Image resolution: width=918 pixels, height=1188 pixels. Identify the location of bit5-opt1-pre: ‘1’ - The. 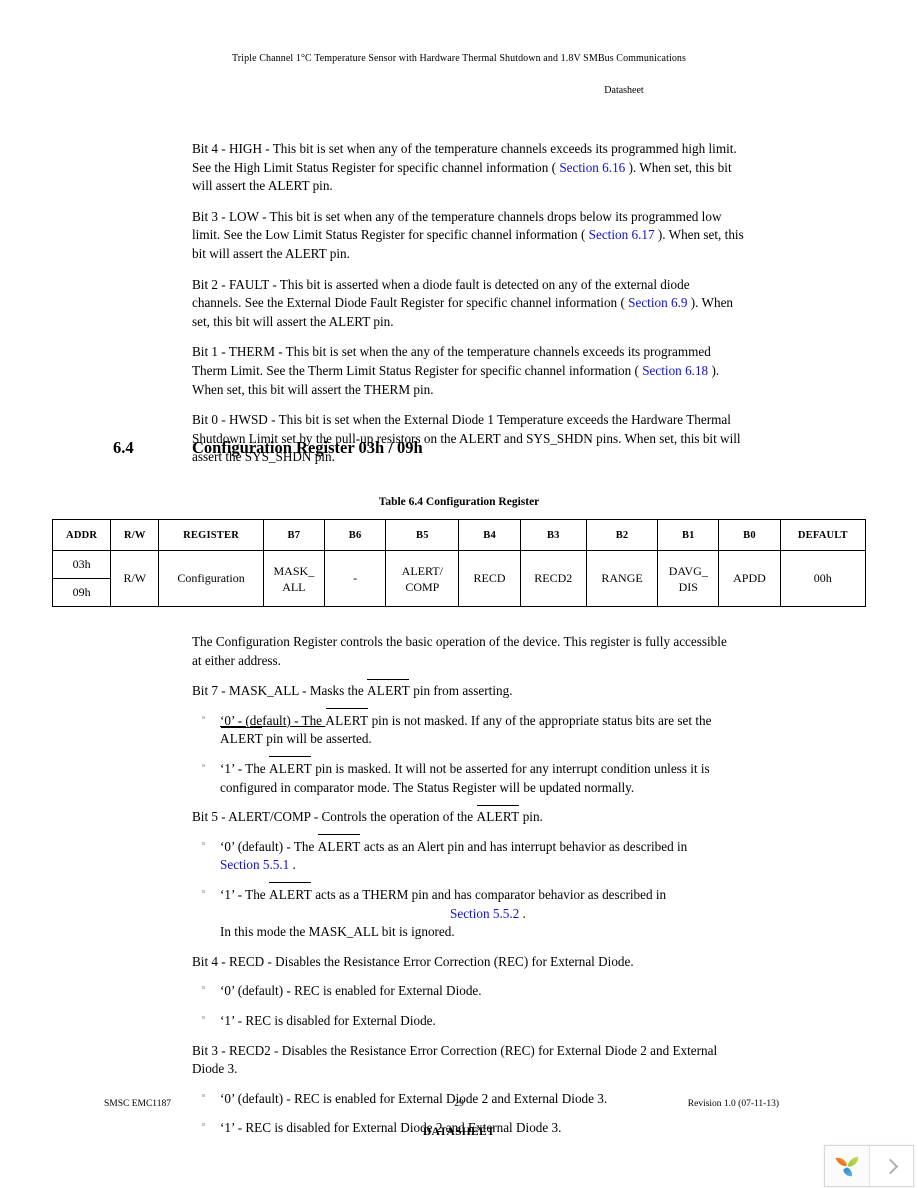
(244, 894).